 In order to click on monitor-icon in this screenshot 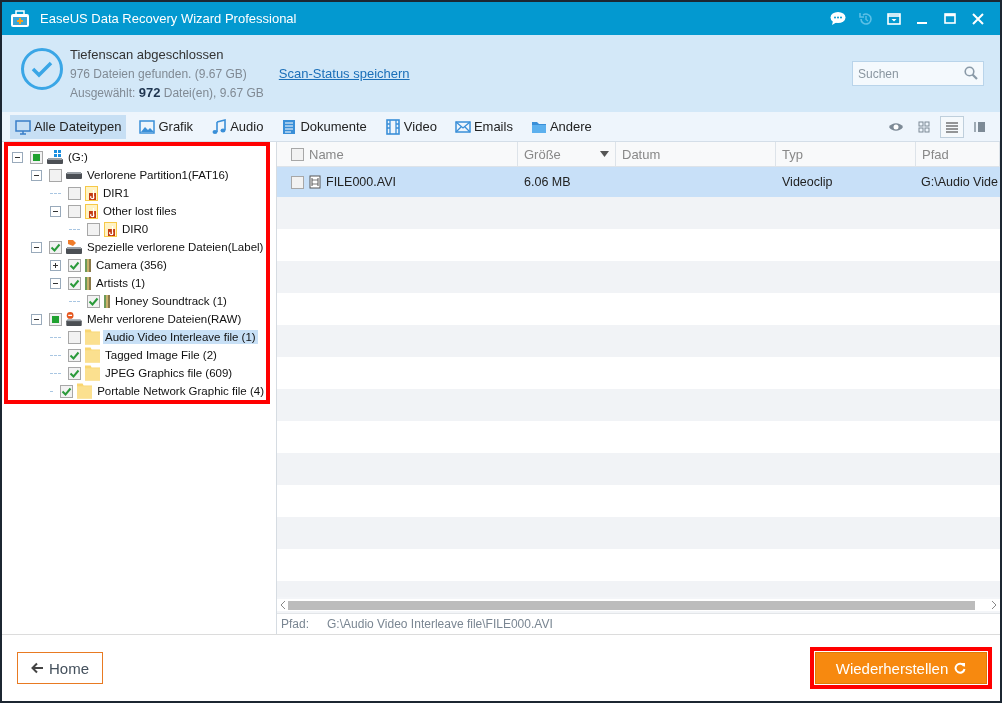, I will do `click(23, 126)`.